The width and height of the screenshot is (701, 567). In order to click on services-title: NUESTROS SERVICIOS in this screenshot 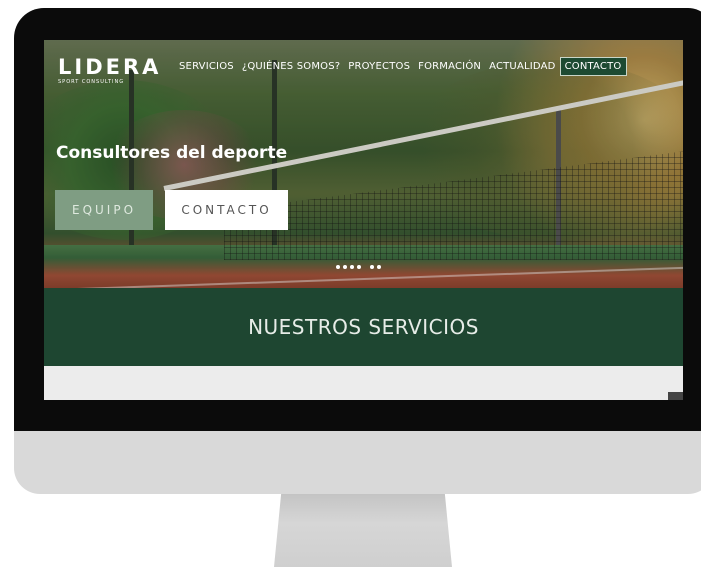, I will do `click(363, 327)`.